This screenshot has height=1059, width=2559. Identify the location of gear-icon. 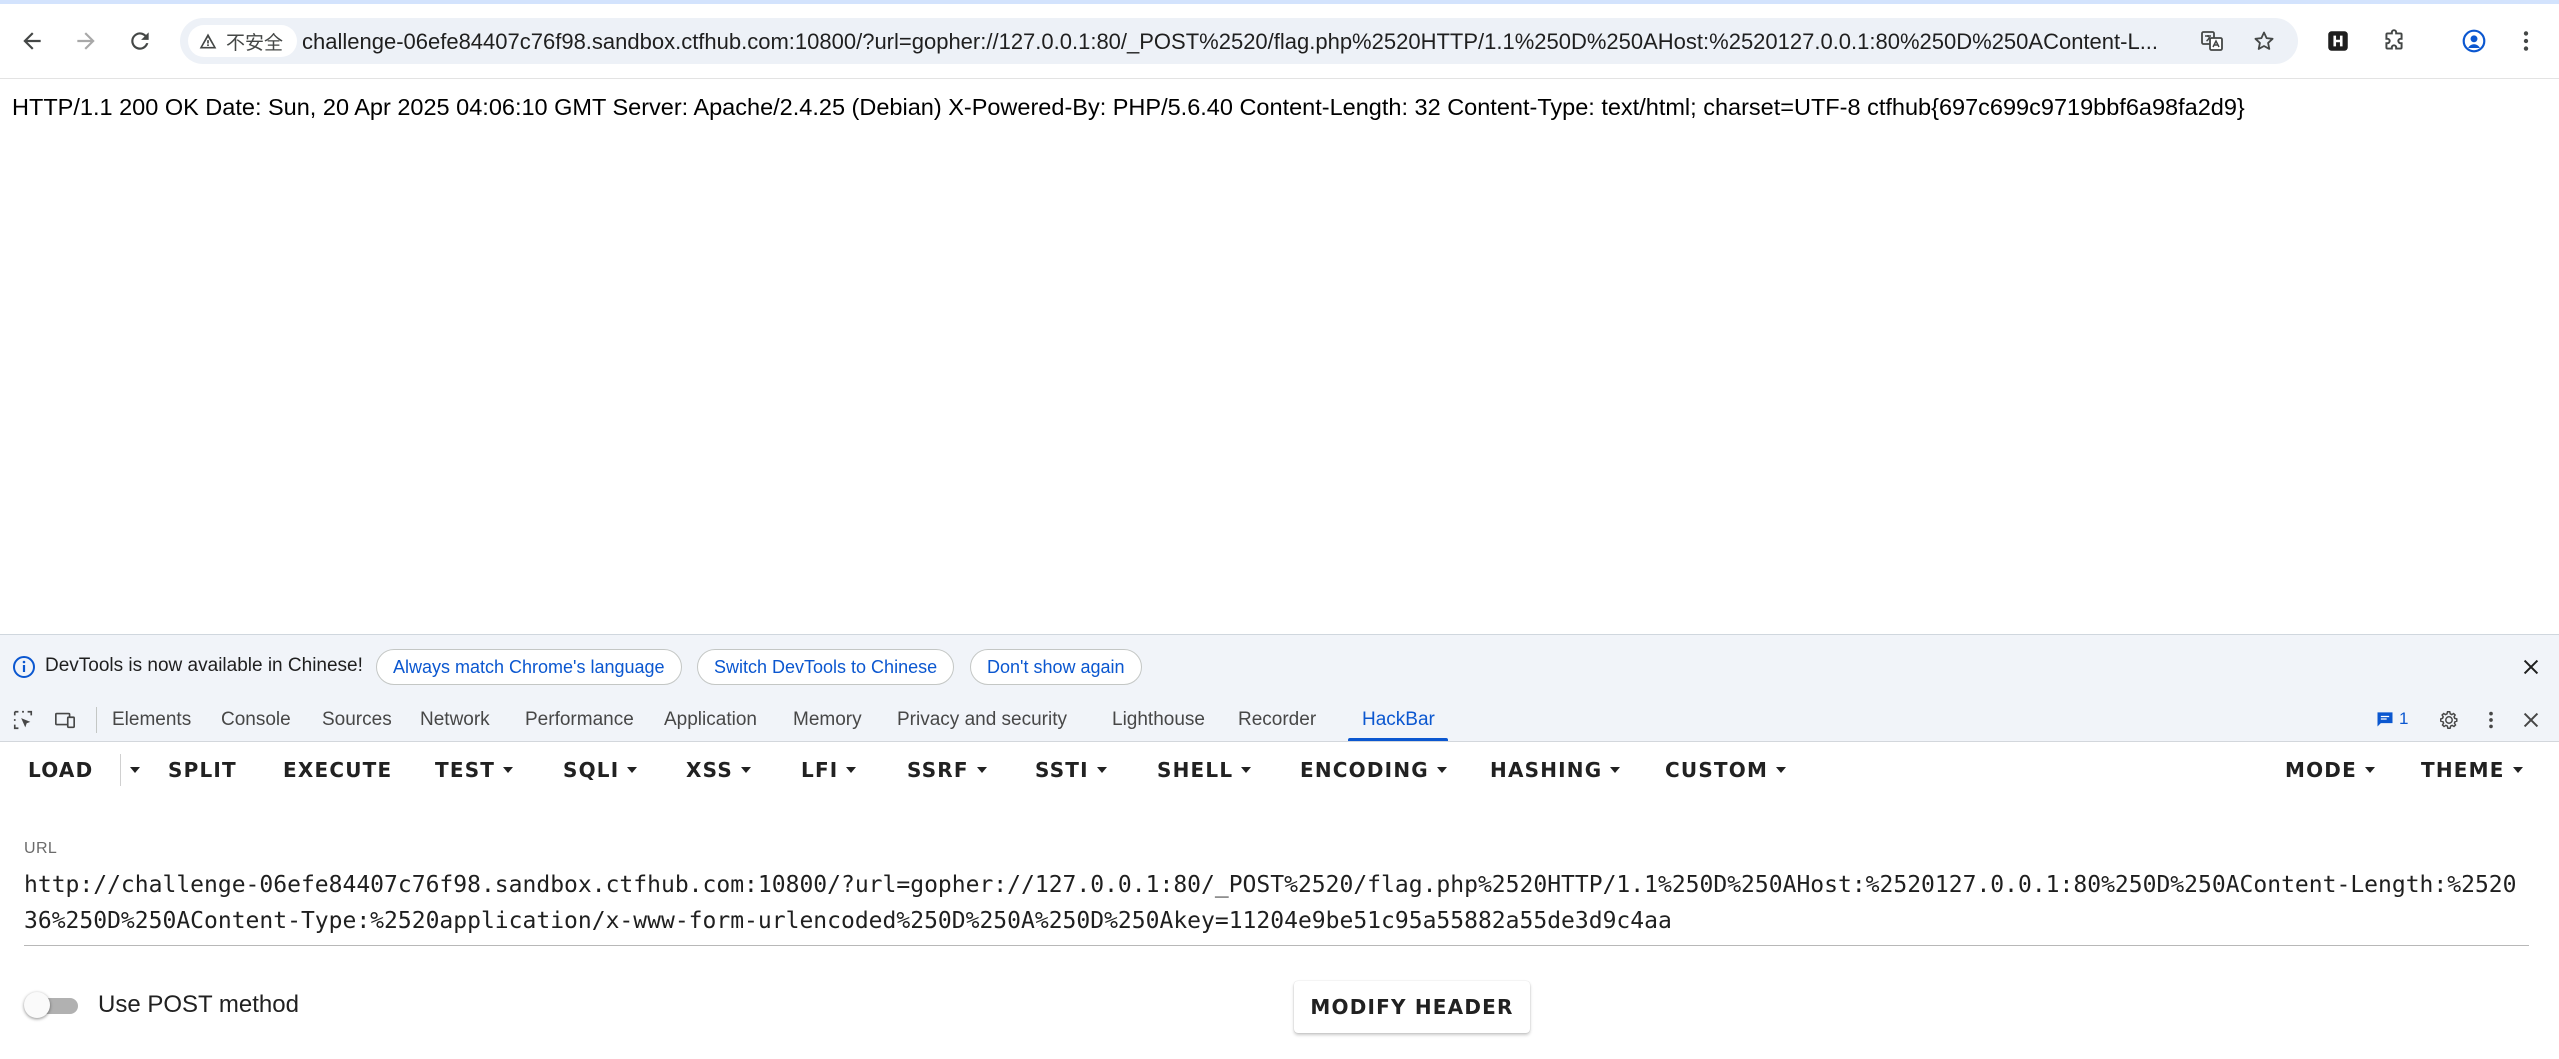
(2449, 720).